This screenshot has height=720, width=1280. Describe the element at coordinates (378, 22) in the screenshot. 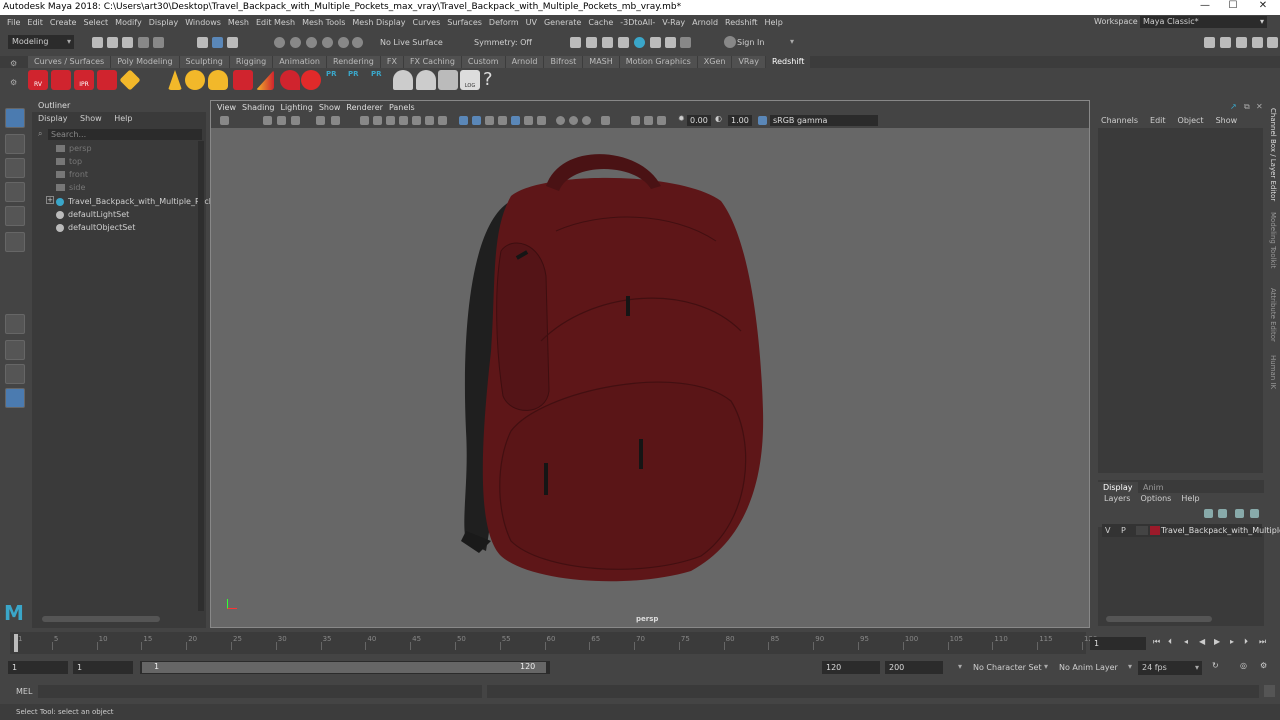

I see `menu-mesh-display: Mesh Display` at that location.